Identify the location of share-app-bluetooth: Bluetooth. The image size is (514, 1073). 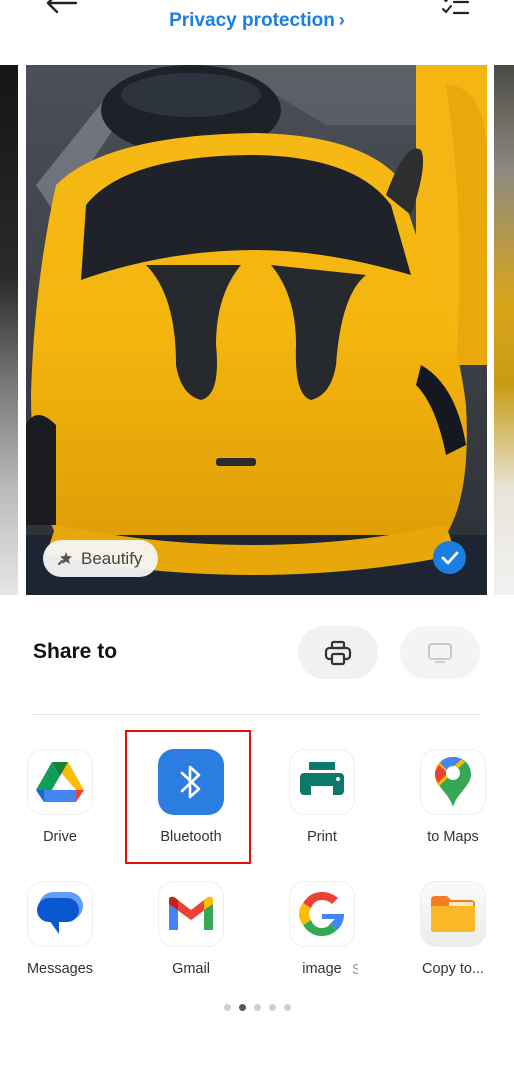
(191, 797).